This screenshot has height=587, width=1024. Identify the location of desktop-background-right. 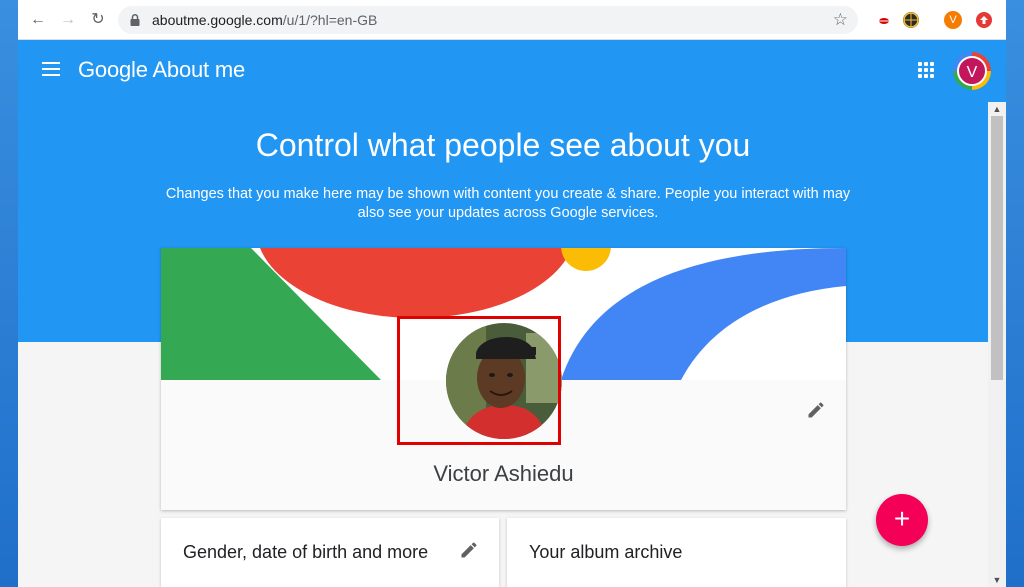
(1015, 293).